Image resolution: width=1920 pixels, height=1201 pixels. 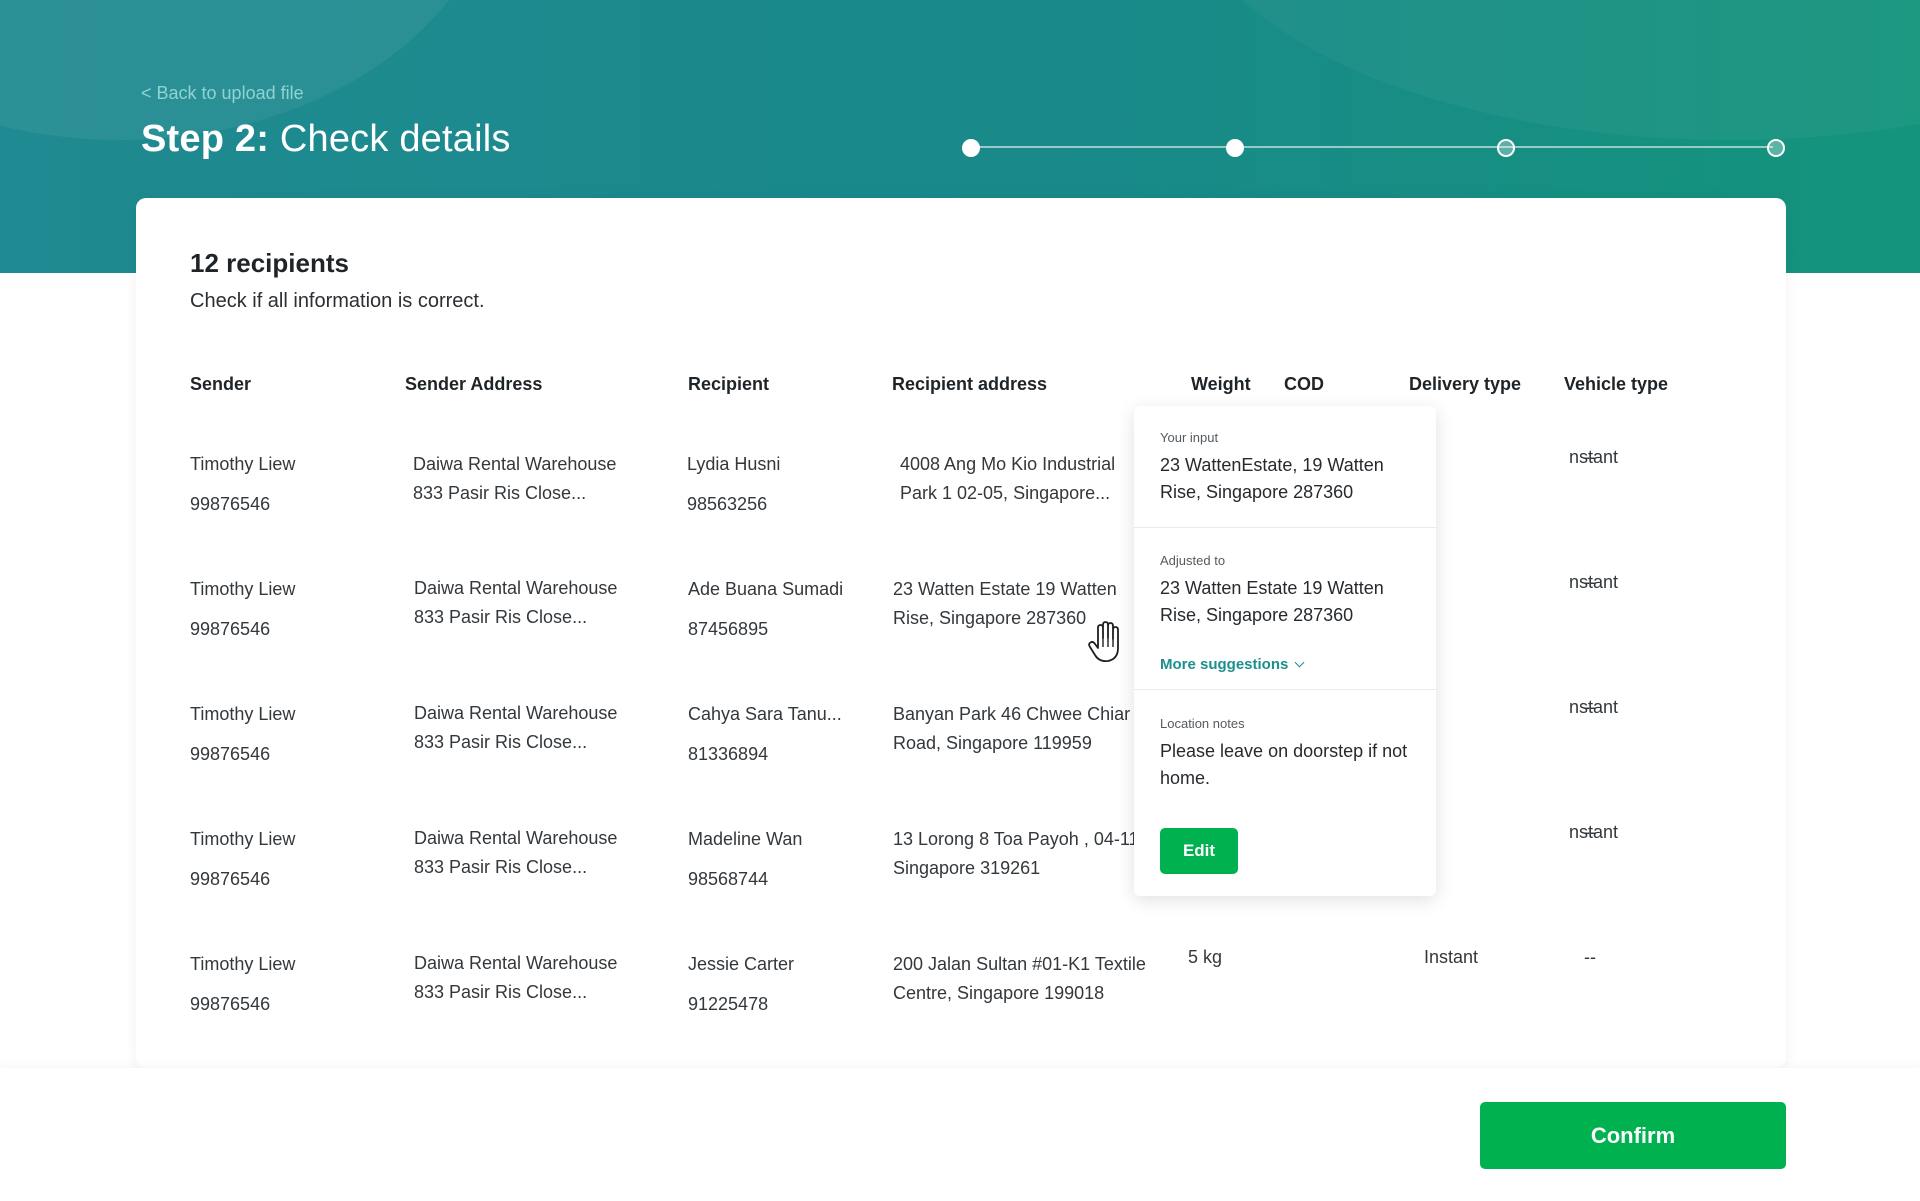 I want to click on location-notes-label: Location notes, so click(x=1202, y=723).